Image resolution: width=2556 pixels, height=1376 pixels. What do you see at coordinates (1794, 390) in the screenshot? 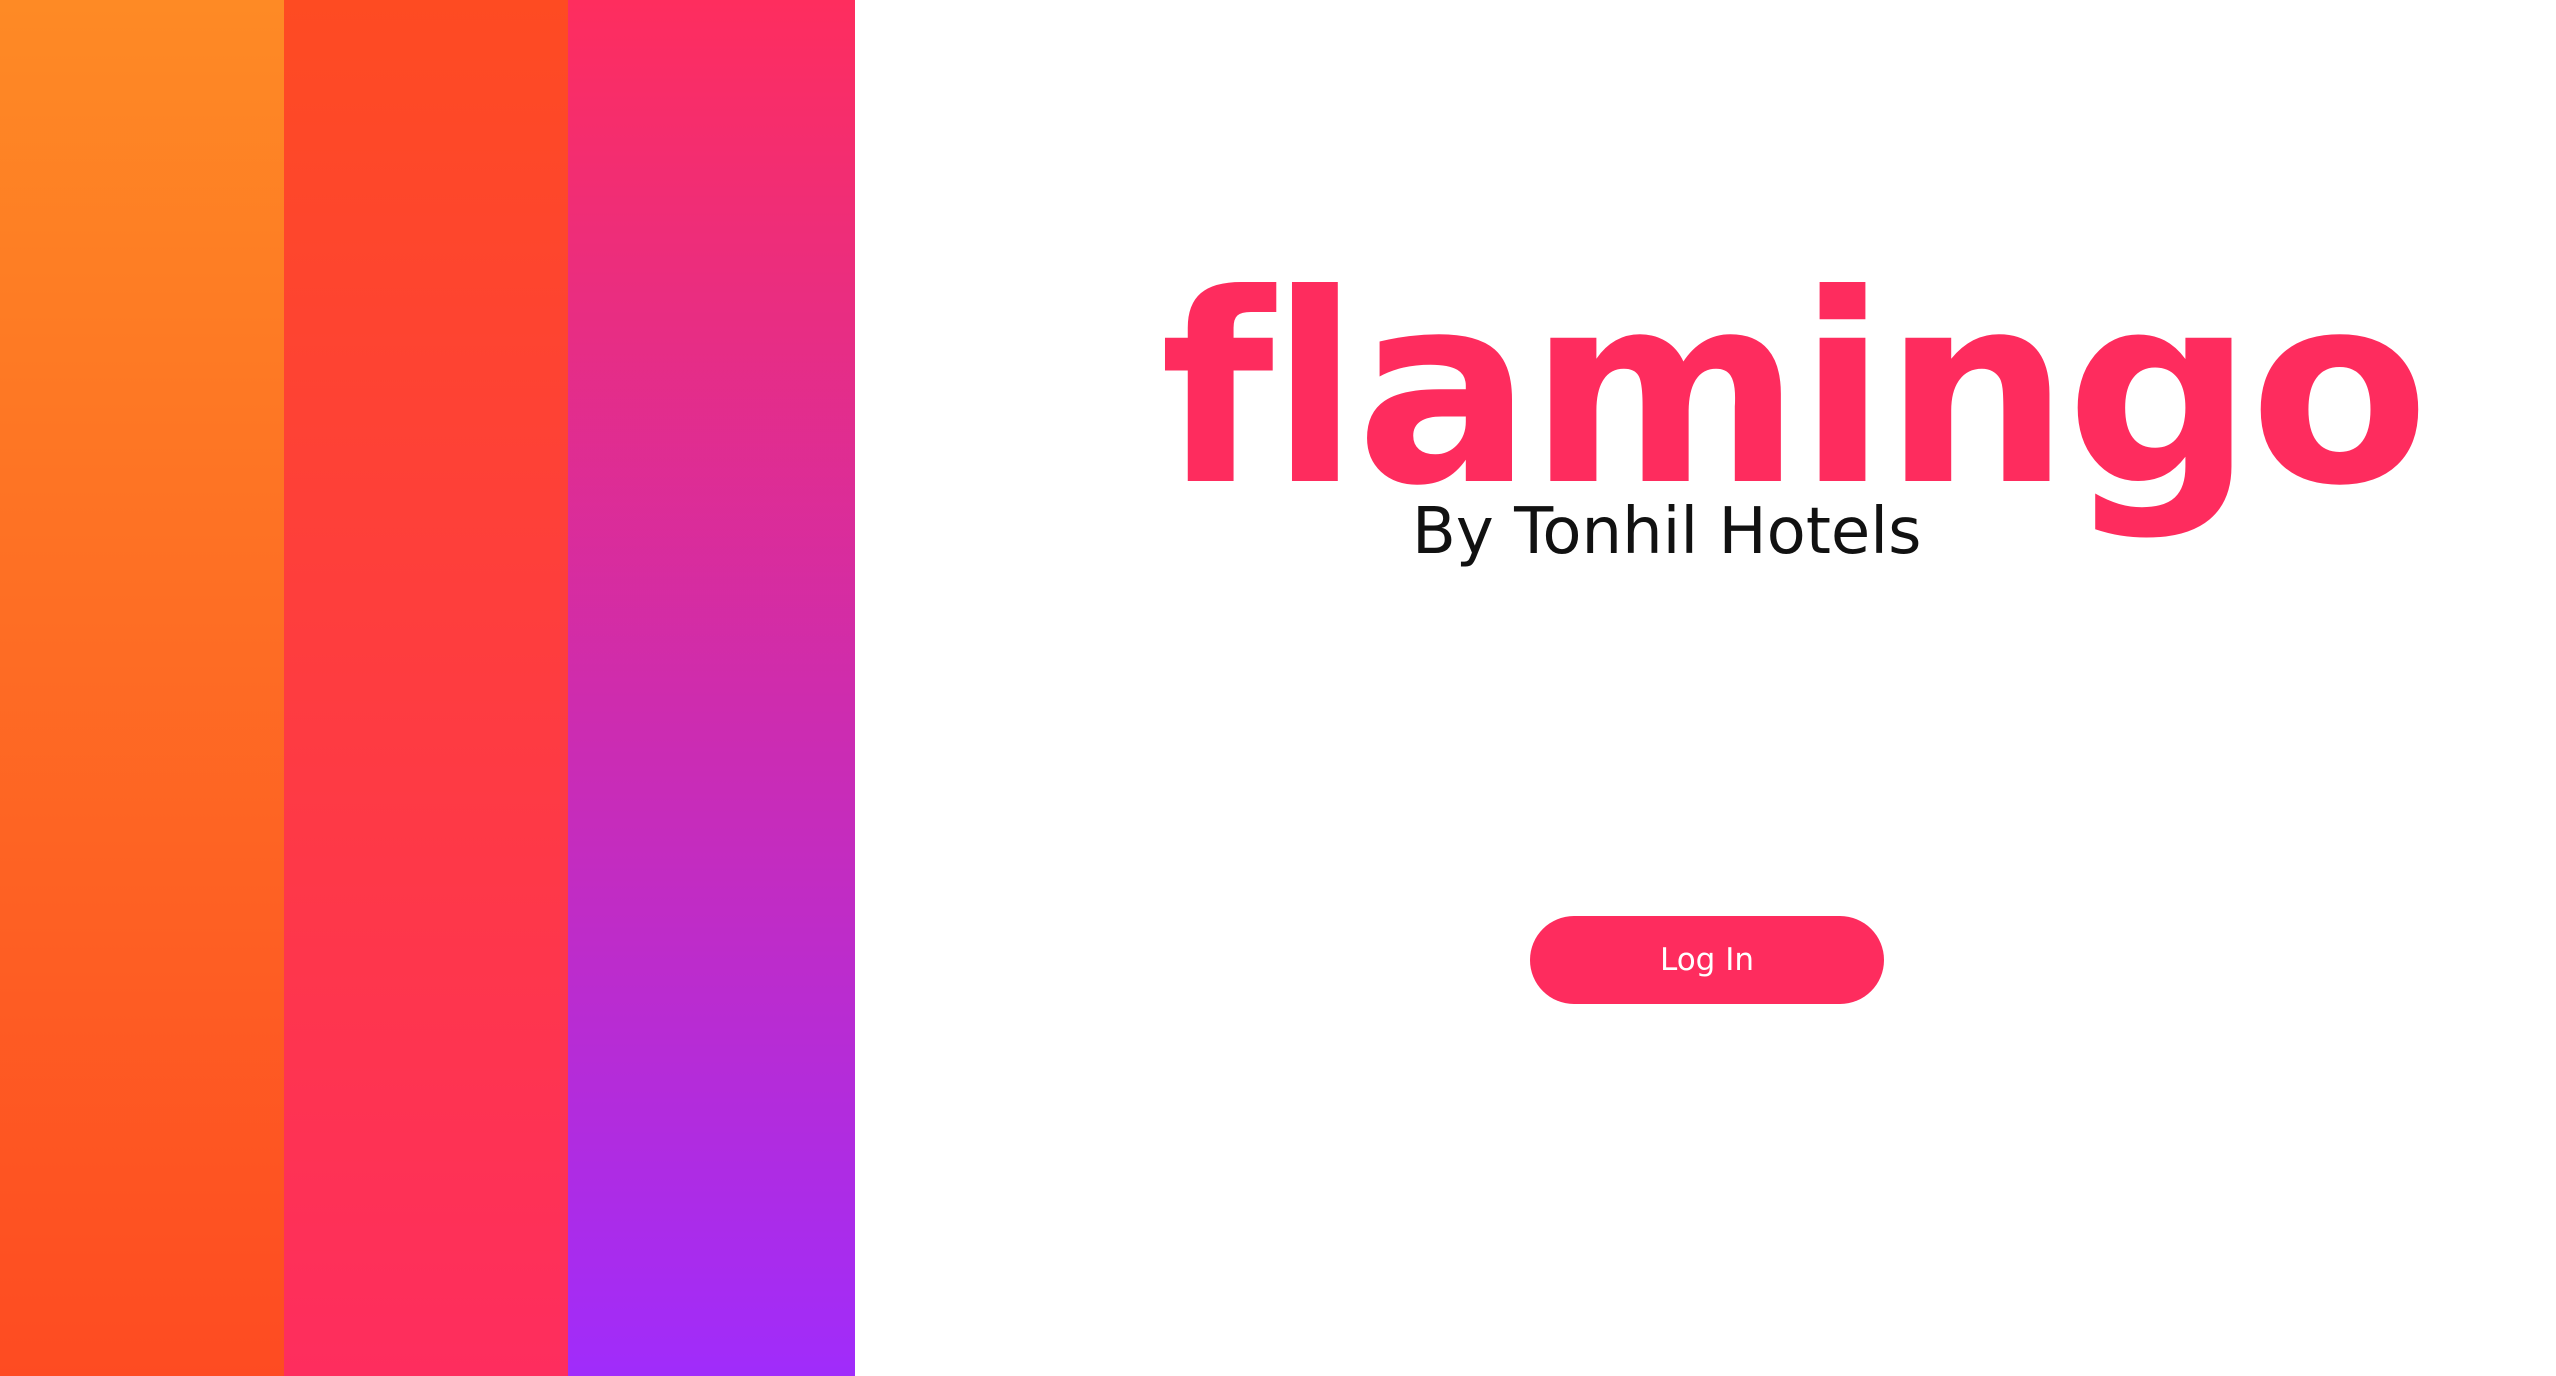
I see `flamingo-logo: flamingo` at bounding box center [1794, 390].